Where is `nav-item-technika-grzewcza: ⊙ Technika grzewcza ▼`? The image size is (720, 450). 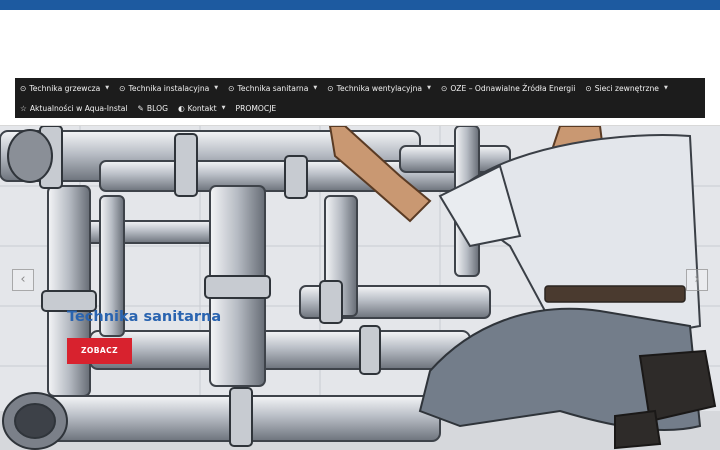 nav-item-technika-grzewcza: ⊙ Technika grzewcza ▼ is located at coordinates (64, 88).